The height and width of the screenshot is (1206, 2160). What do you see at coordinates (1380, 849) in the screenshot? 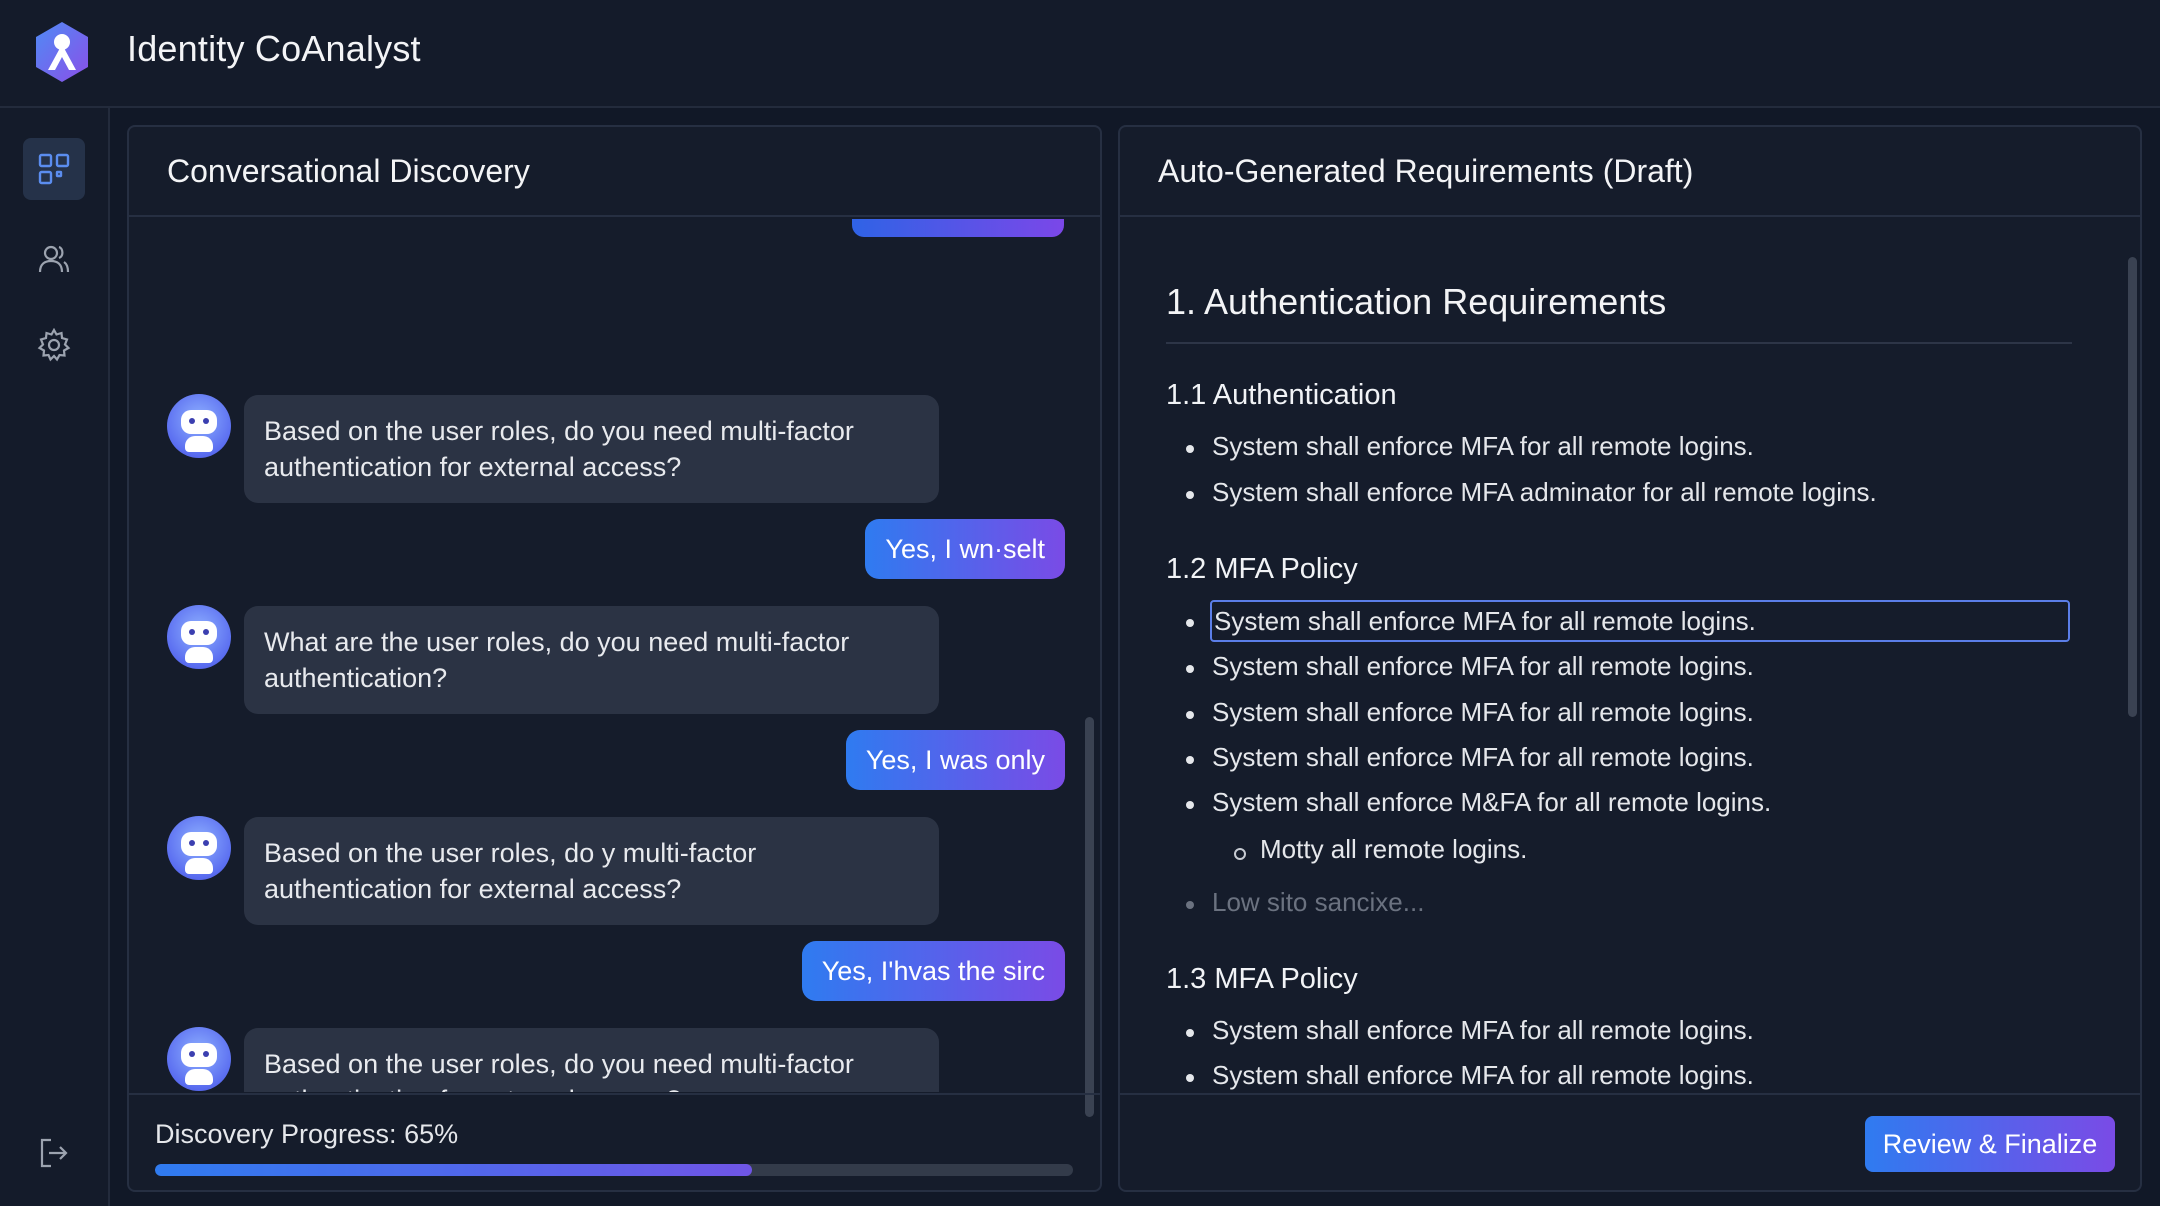
I see `requirement-sub-item: Motty all remote logins.` at bounding box center [1380, 849].